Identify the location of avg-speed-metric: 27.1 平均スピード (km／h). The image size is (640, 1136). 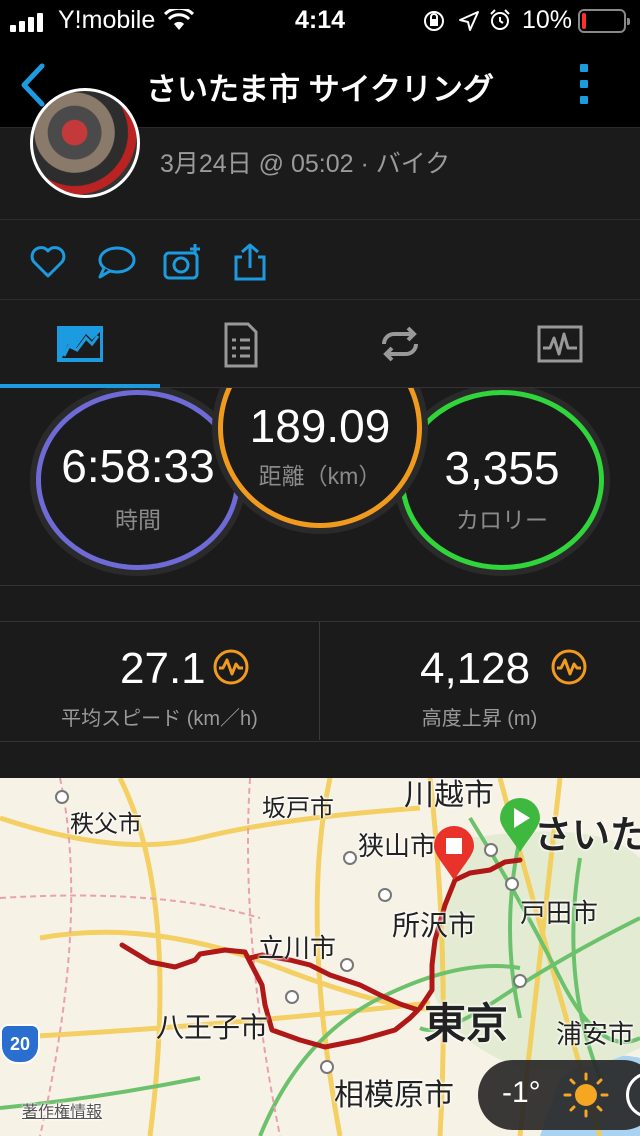
(159, 681).